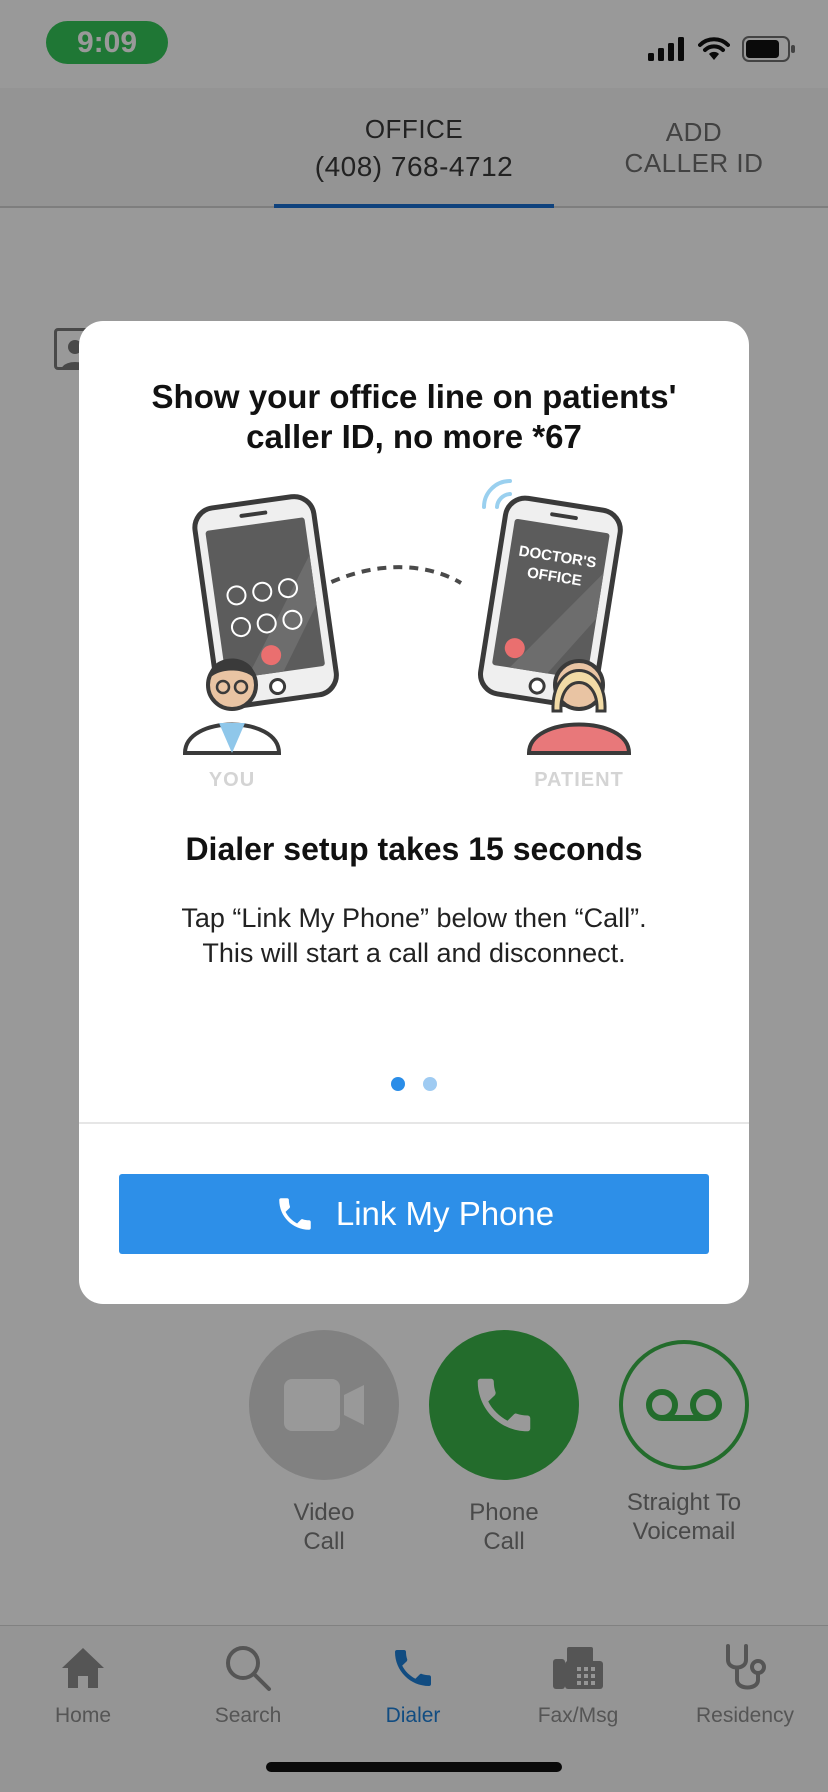 The width and height of the screenshot is (828, 1792). What do you see at coordinates (407, 635) in the screenshot?
I see `caller-id-illustration: YOU DOCTOR'S OFFICE PATIENT` at bounding box center [407, 635].